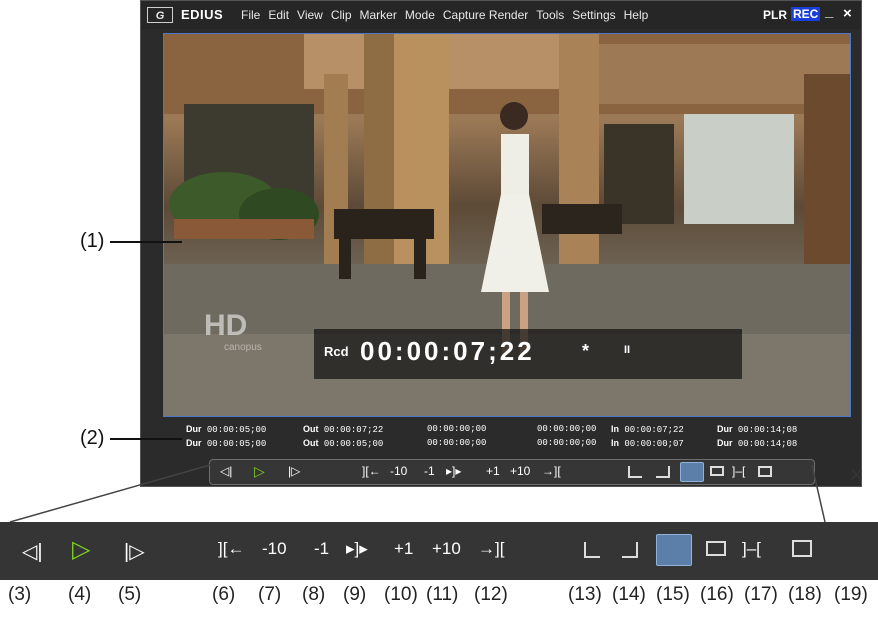 Image resolution: width=878 pixels, height=619 pixels. What do you see at coordinates (761, 594) in the screenshot?
I see `label-17: (17)` at bounding box center [761, 594].